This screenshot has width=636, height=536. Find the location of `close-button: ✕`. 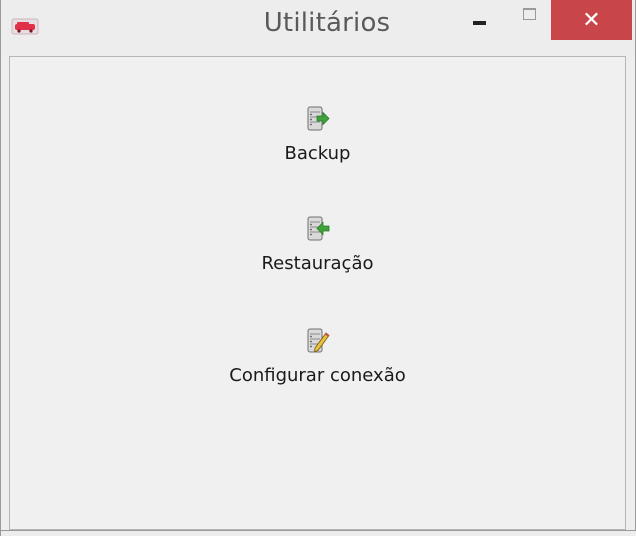

close-button: ✕ is located at coordinates (591, 20).